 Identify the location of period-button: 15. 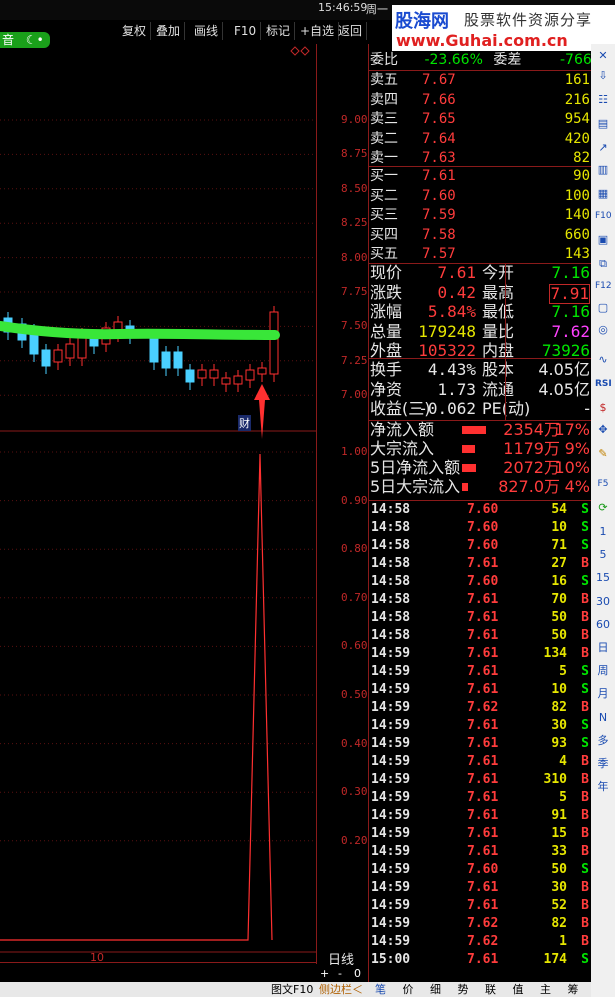
(603, 578).